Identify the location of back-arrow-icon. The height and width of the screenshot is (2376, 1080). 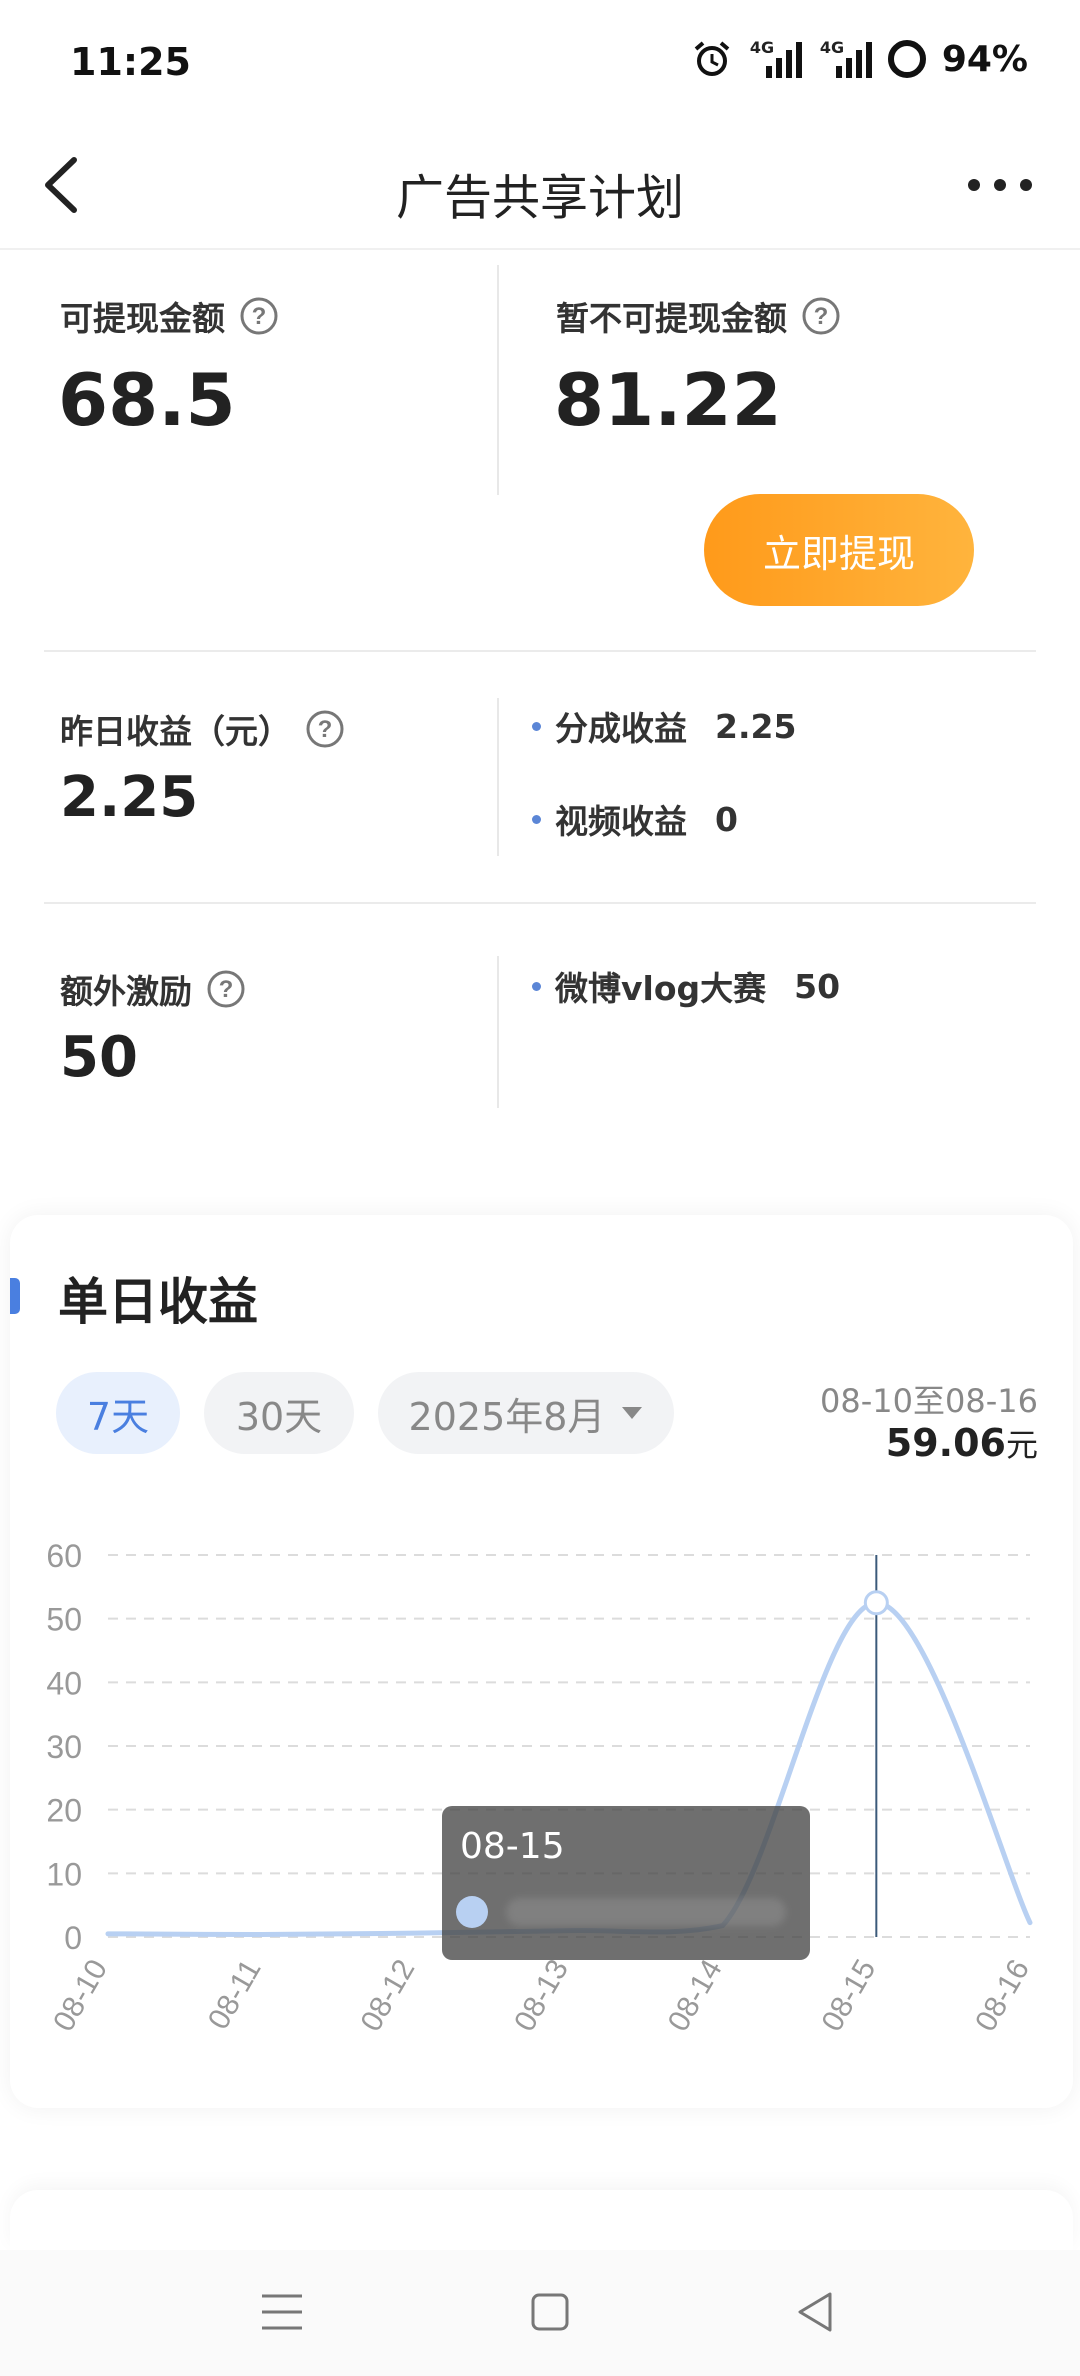
(65, 185).